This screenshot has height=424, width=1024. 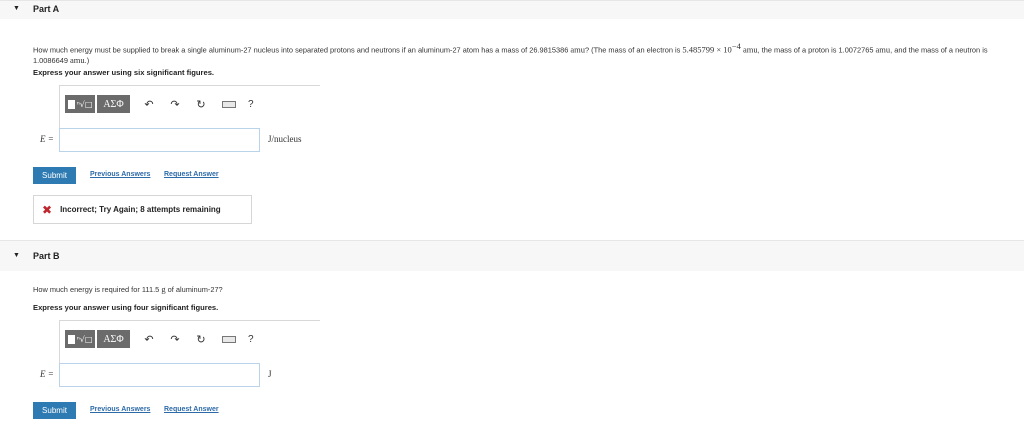 What do you see at coordinates (120, 174) in the screenshot?
I see `part-a-previous-answers-link: Previous Answers` at bounding box center [120, 174].